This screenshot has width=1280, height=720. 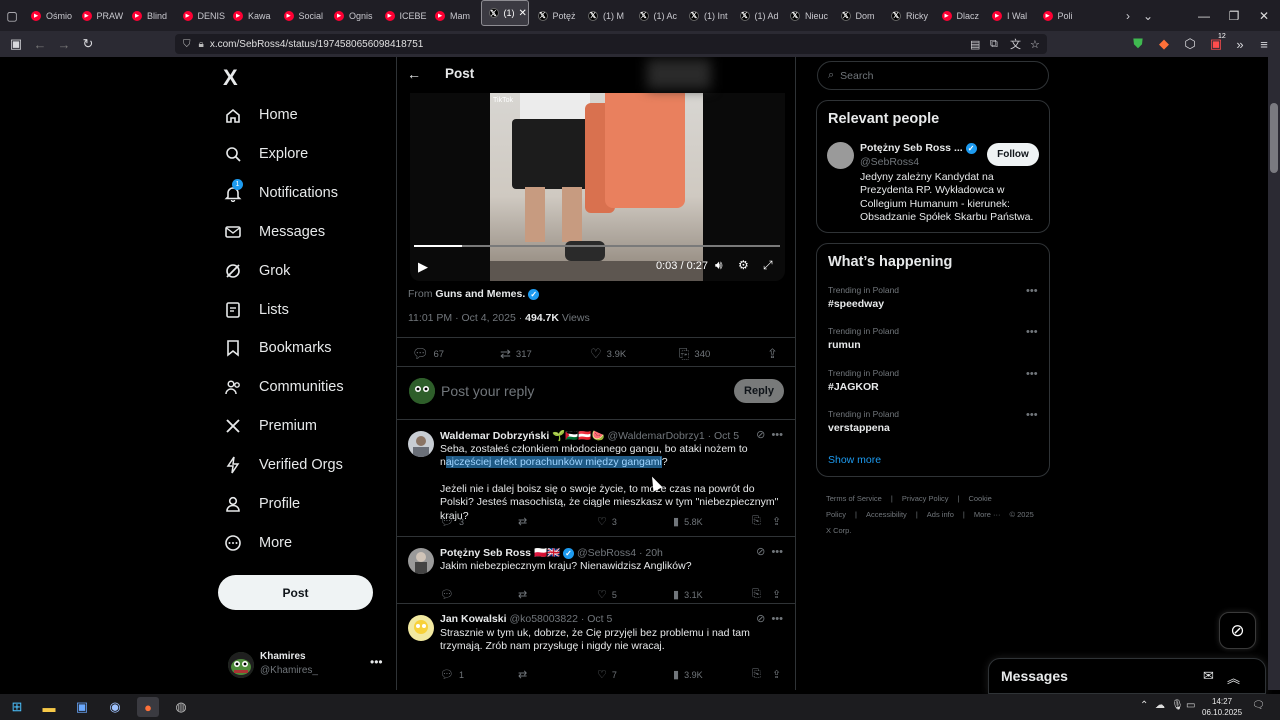 I want to click on addon-badge-icon: ▣ 12, so click(x=1216, y=44).